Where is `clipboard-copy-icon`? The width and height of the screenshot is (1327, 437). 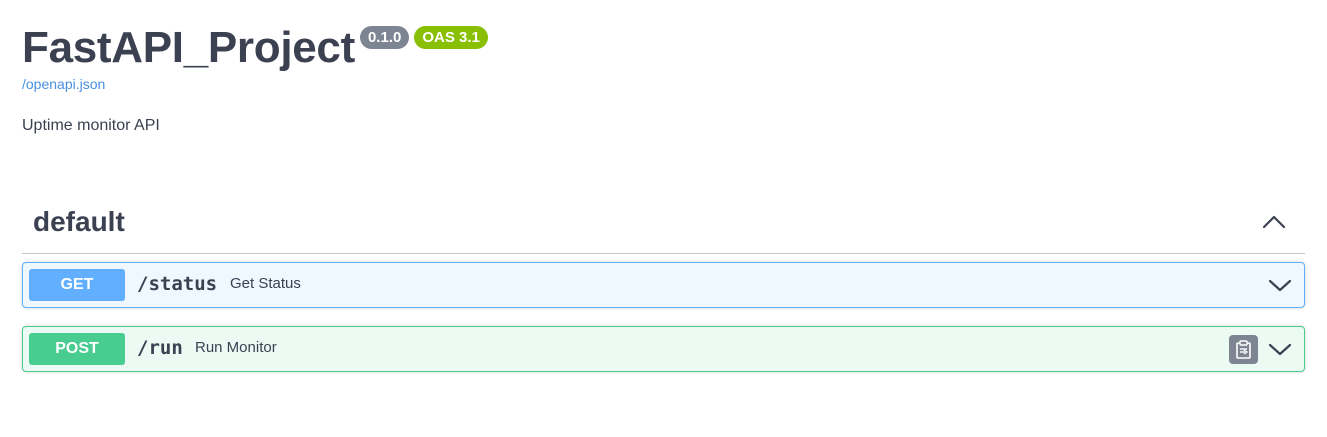
clipboard-copy-icon is located at coordinates (1243, 349).